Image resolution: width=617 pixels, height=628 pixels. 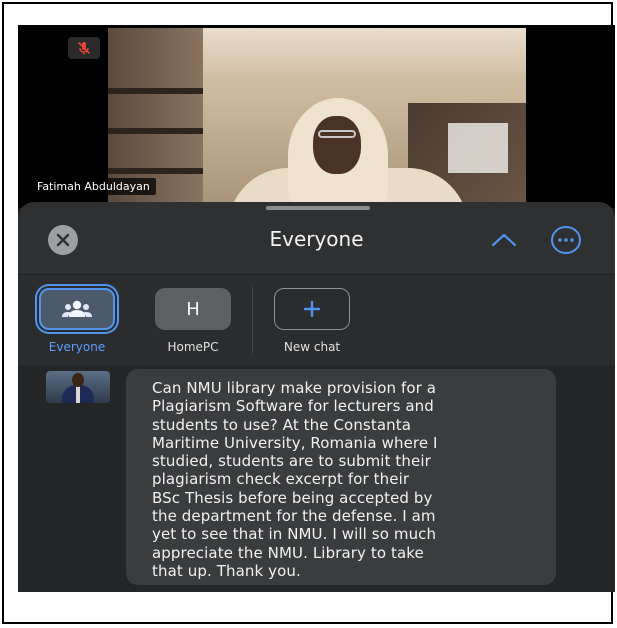 What do you see at coordinates (78, 387) in the screenshot?
I see `sender-avatar` at bounding box center [78, 387].